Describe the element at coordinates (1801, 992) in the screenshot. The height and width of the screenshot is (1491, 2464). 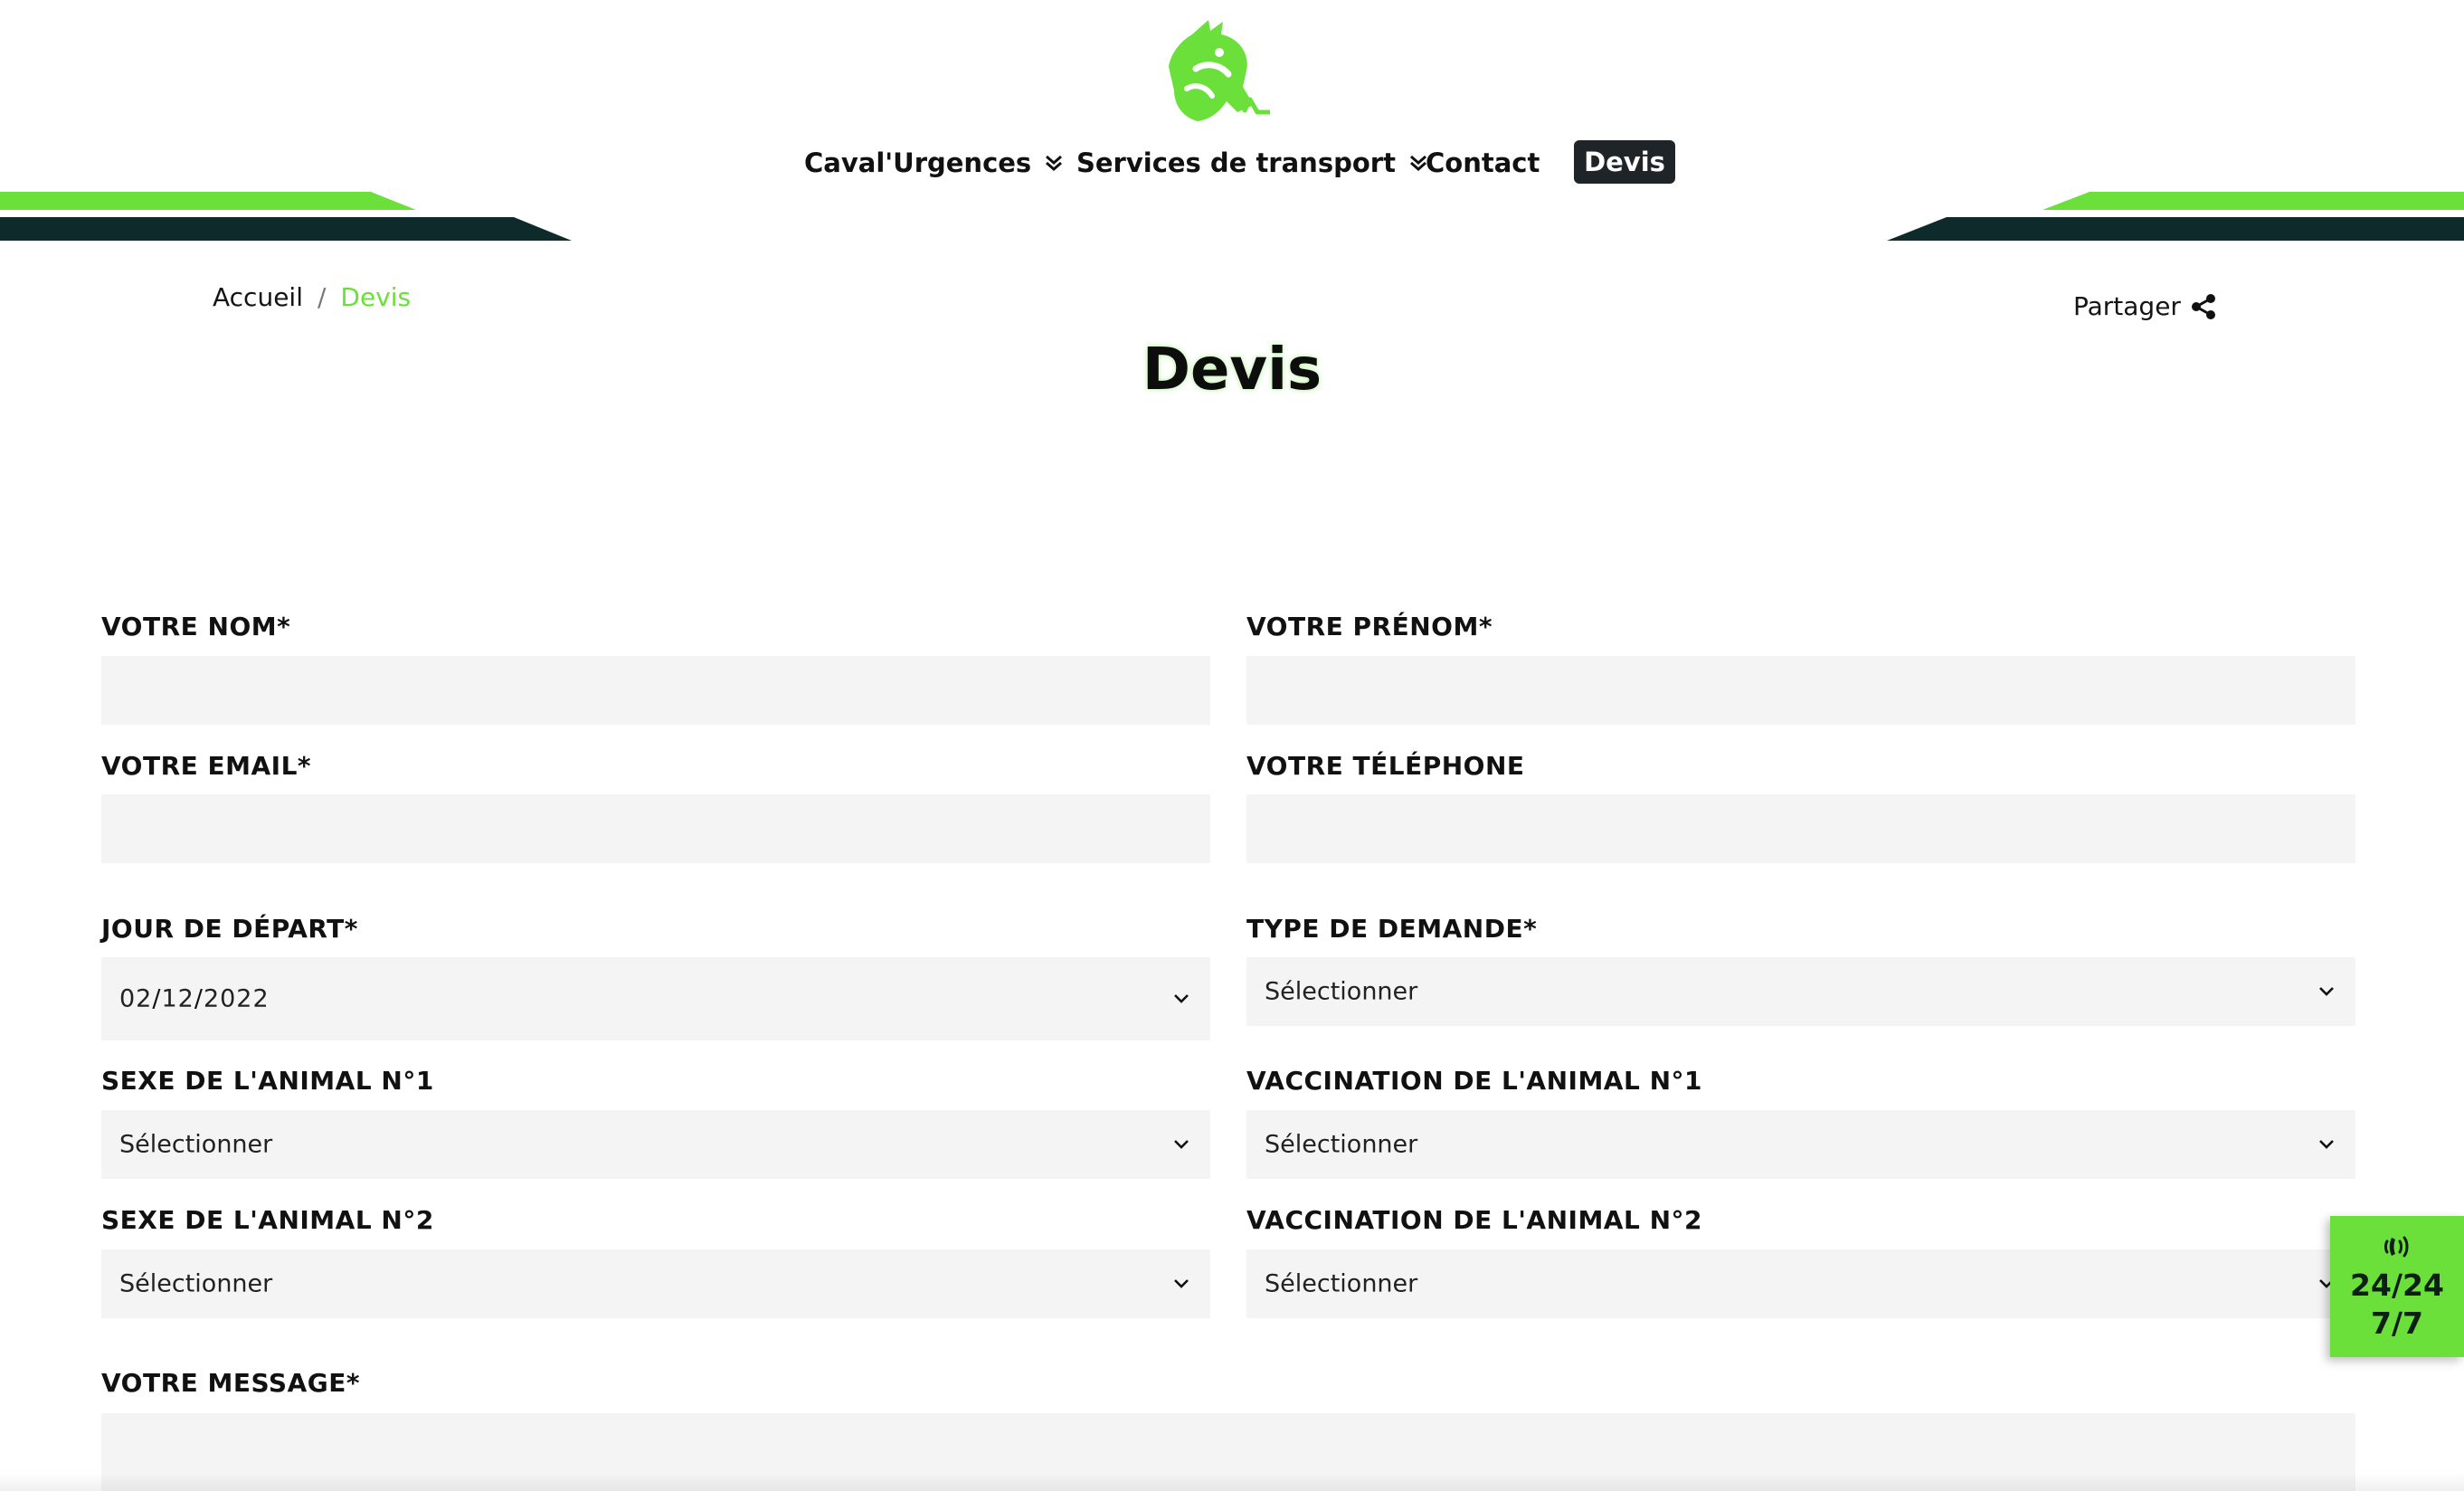
I see `type-demande-select: Sélectionner` at that location.